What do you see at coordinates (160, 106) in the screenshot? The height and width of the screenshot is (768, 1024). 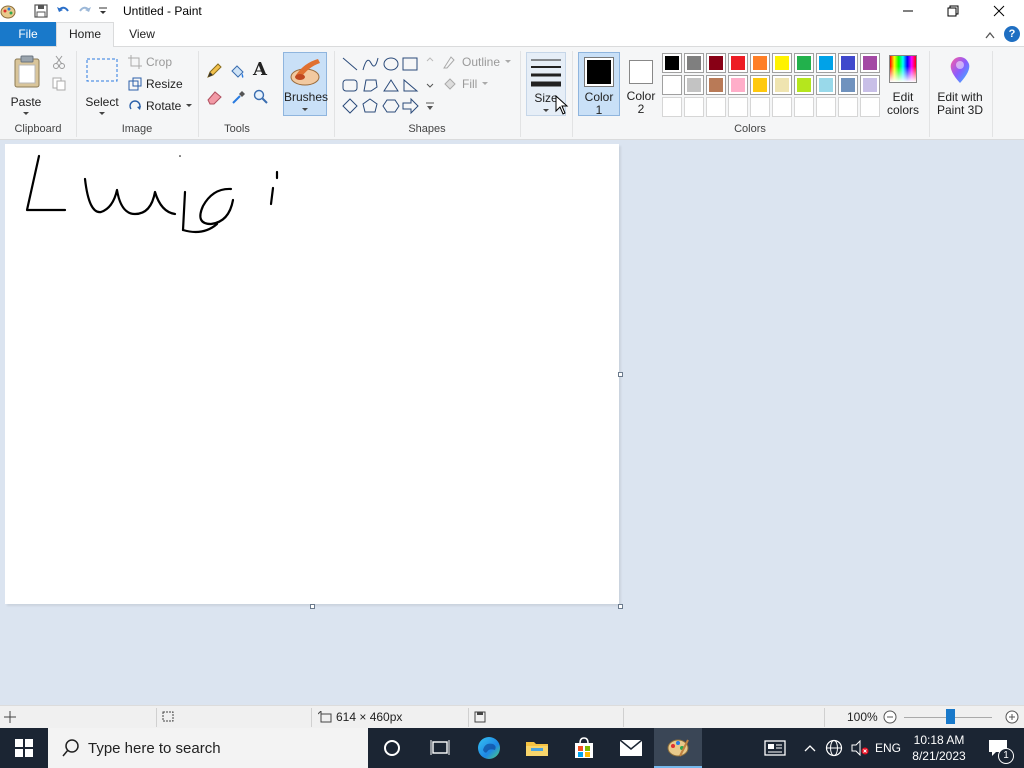 I see `rotate-button: Rotate` at bounding box center [160, 106].